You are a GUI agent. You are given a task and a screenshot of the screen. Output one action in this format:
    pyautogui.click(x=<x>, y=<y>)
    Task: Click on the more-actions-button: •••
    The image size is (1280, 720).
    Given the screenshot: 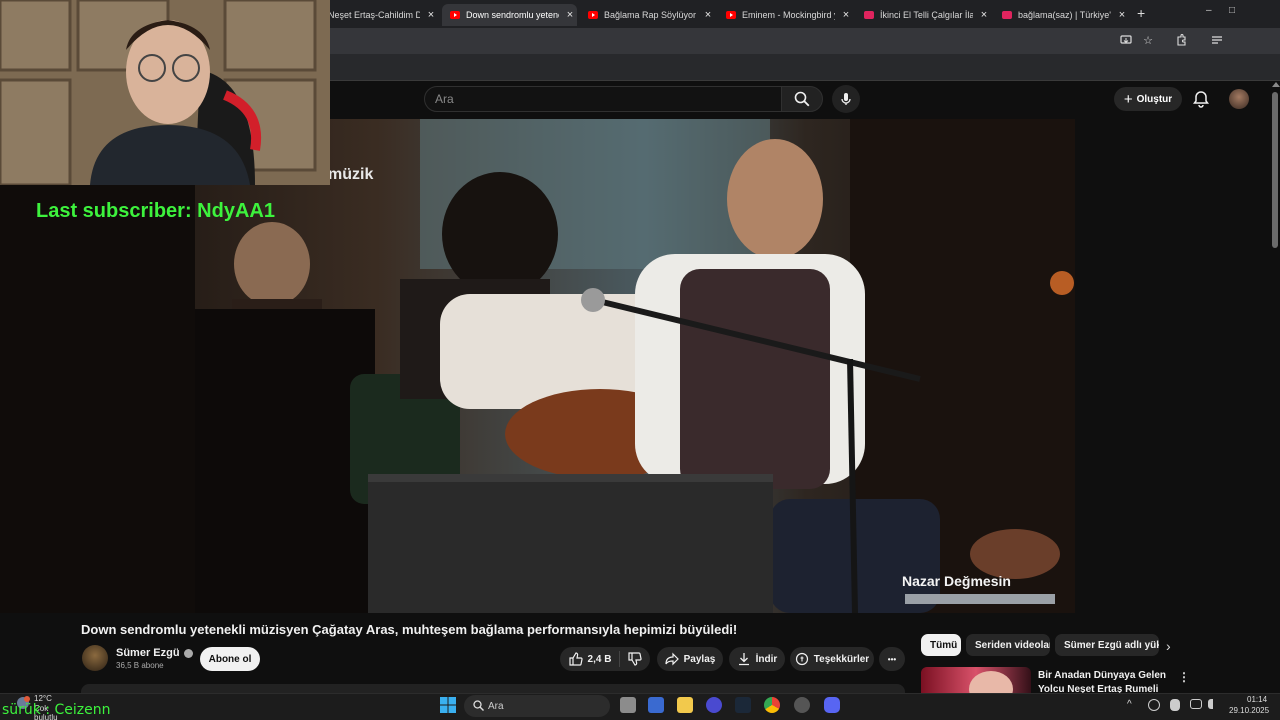 What is the action you would take?
    pyautogui.click(x=892, y=659)
    